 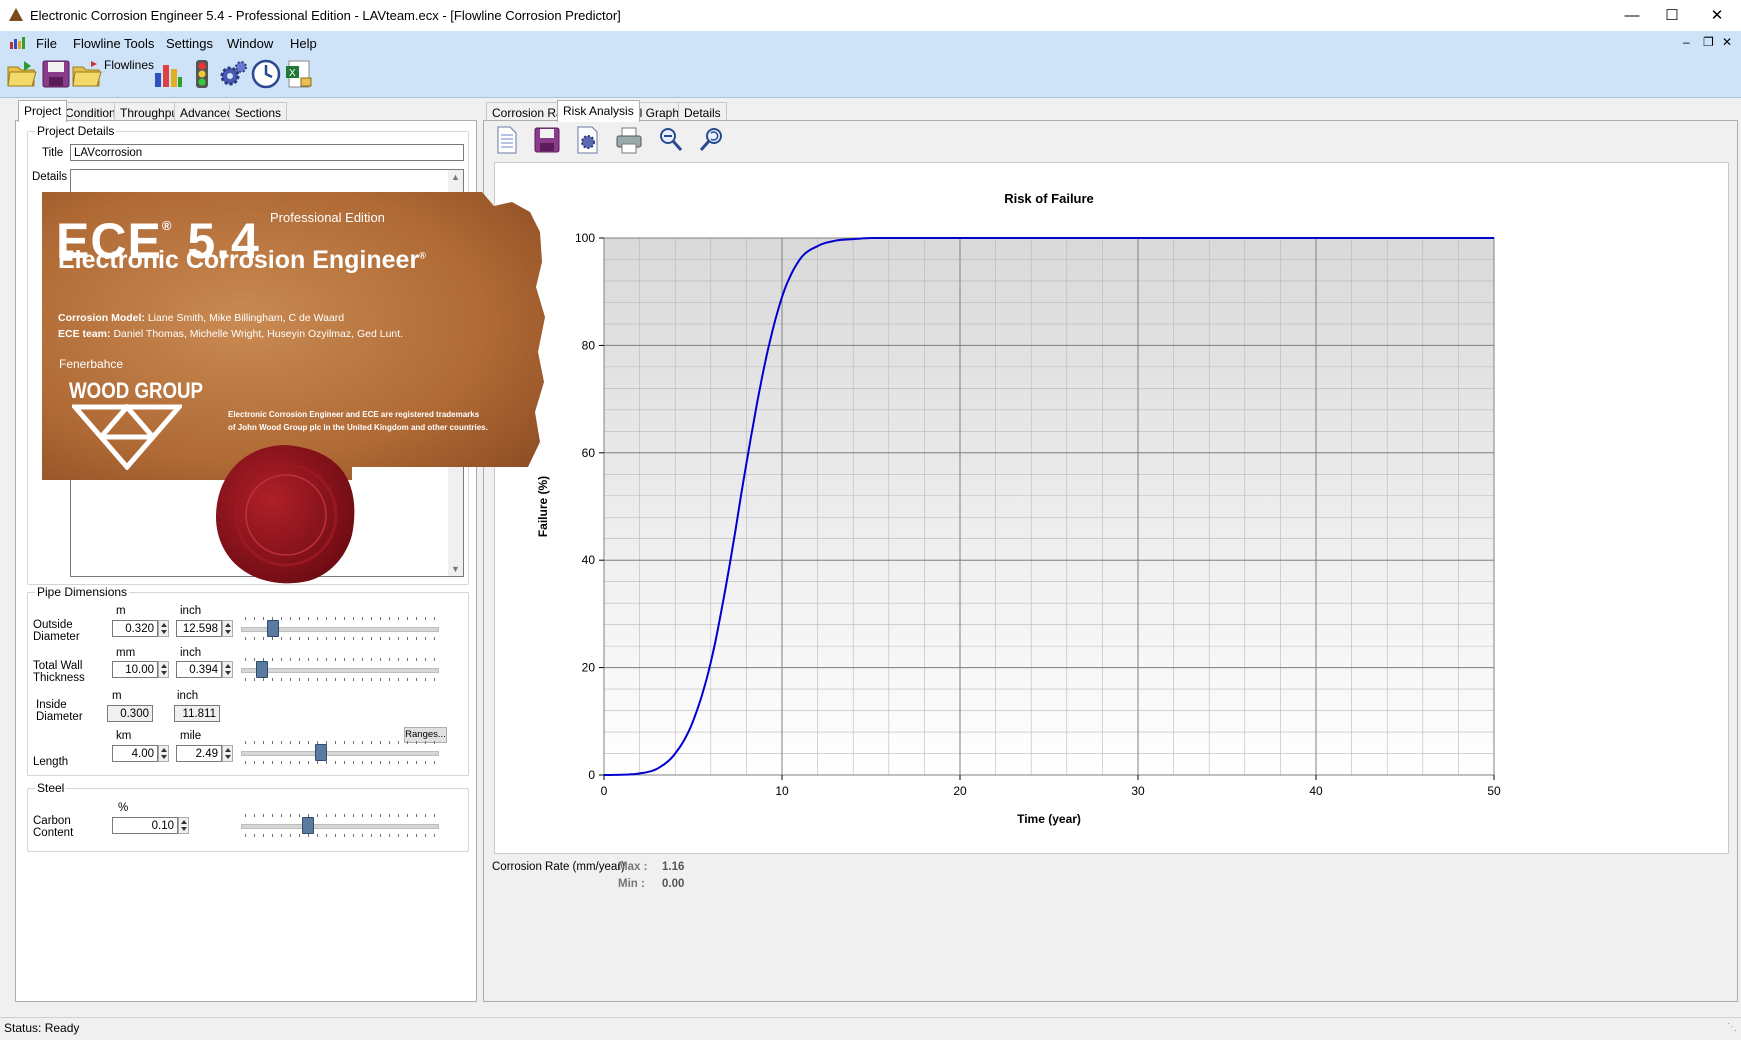 I want to click on resize-grip-icon: ⋱, so click(x=1732, y=1027).